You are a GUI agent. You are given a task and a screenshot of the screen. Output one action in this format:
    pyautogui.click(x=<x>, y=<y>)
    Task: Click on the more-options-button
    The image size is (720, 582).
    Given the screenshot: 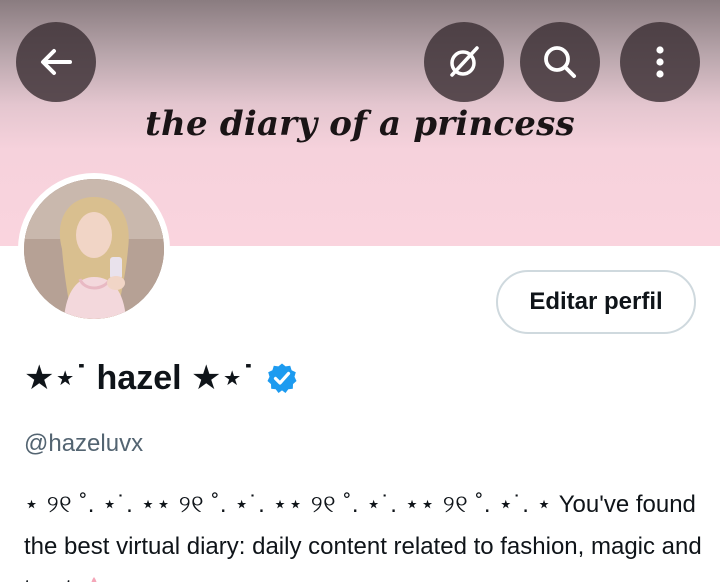 What is the action you would take?
    pyautogui.click(x=660, y=62)
    